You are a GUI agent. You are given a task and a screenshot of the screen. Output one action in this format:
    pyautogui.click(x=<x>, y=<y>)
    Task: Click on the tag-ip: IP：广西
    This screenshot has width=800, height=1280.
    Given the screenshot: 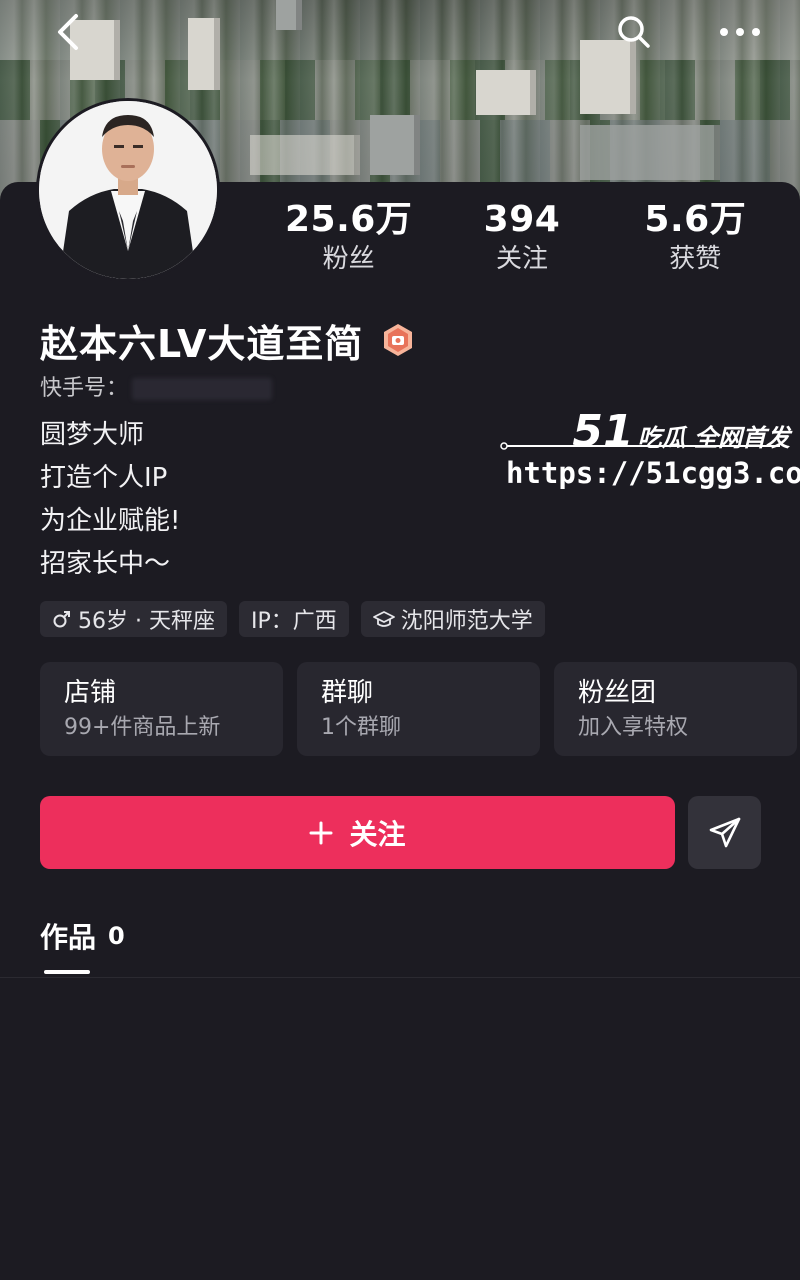 What is the action you would take?
    pyautogui.click(x=293, y=619)
    